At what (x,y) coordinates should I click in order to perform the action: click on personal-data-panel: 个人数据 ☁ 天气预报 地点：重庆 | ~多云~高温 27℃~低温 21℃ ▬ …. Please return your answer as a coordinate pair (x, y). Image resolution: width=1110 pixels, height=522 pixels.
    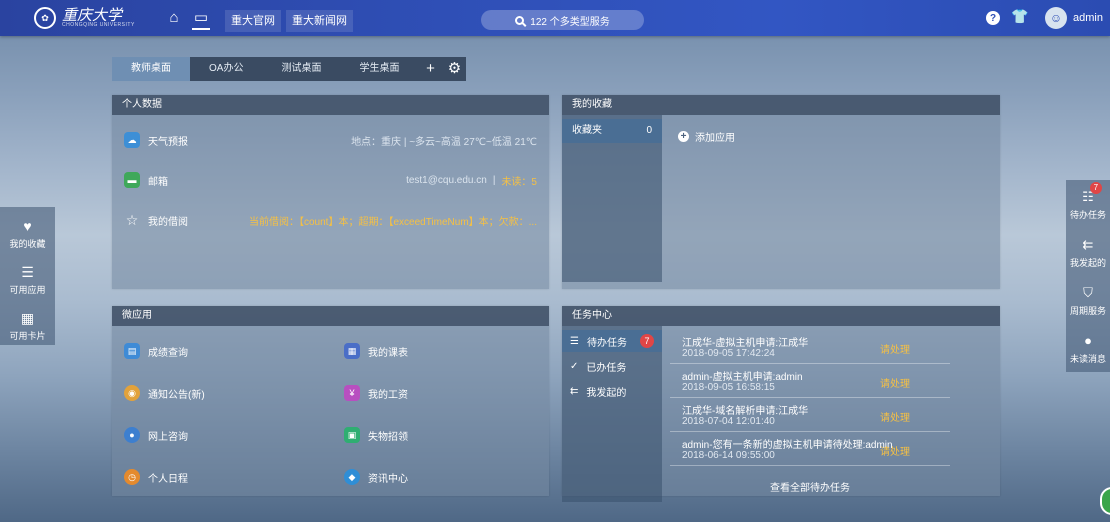
    Looking at the image, I should click on (330, 192).